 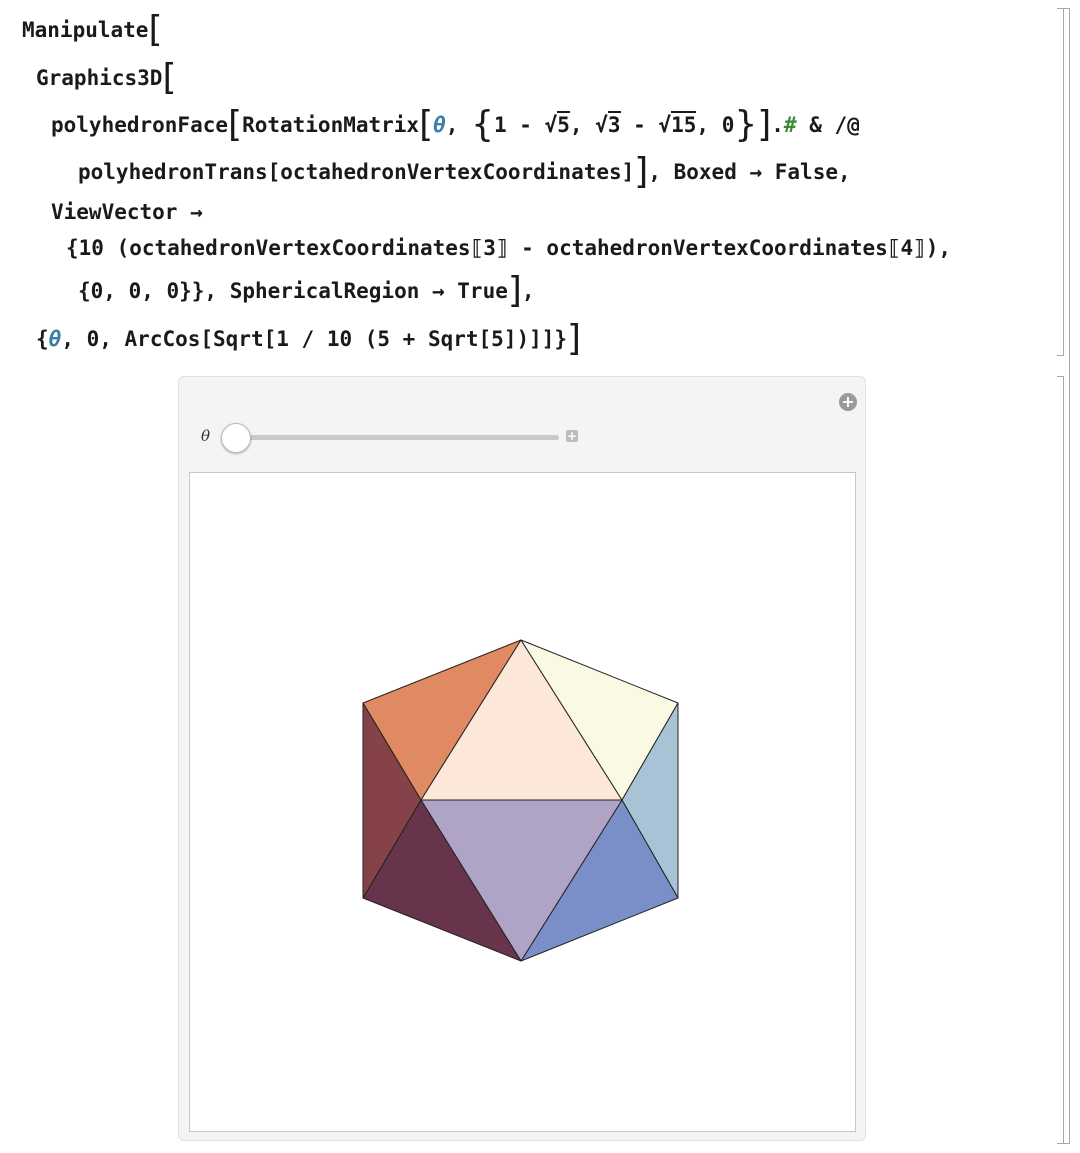 What do you see at coordinates (393, 437) in the screenshot?
I see `theta-slider-track` at bounding box center [393, 437].